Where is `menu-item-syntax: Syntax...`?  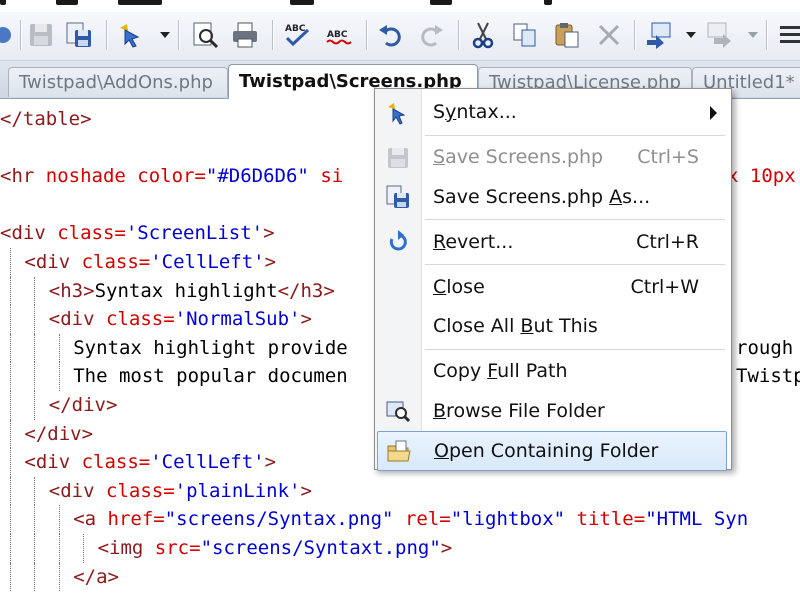
menu-item-syntax: Syntax... is located at coordinates (552, 113).